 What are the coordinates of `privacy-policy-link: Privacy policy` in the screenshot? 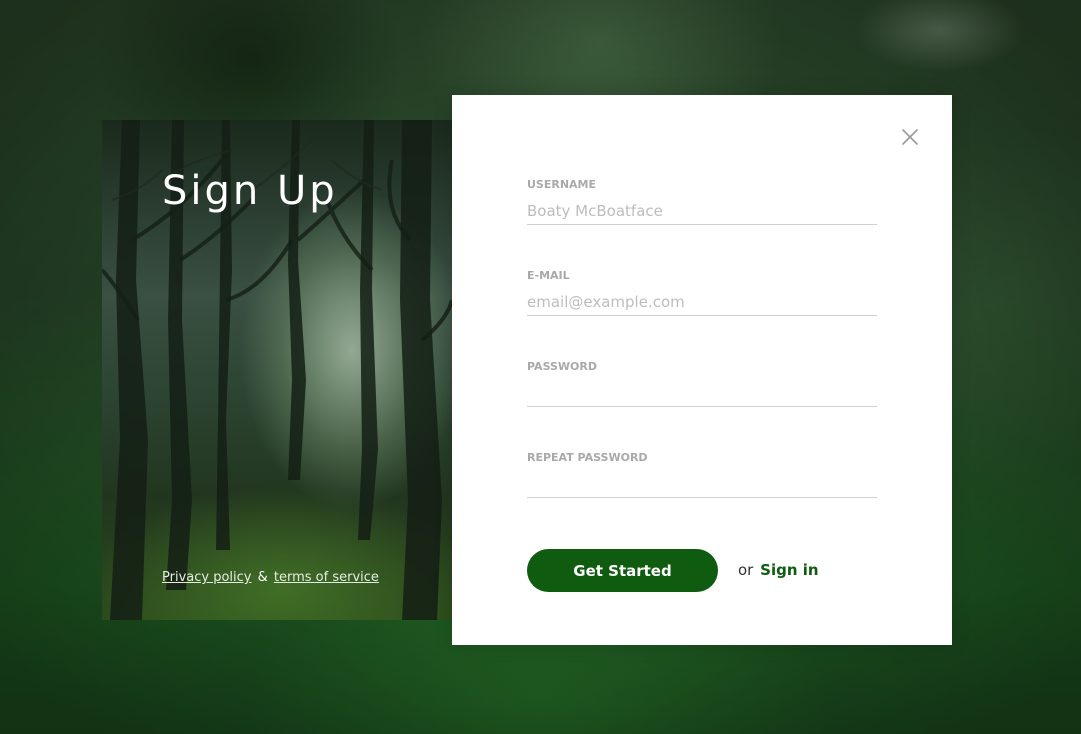 It's located at (206, 577).